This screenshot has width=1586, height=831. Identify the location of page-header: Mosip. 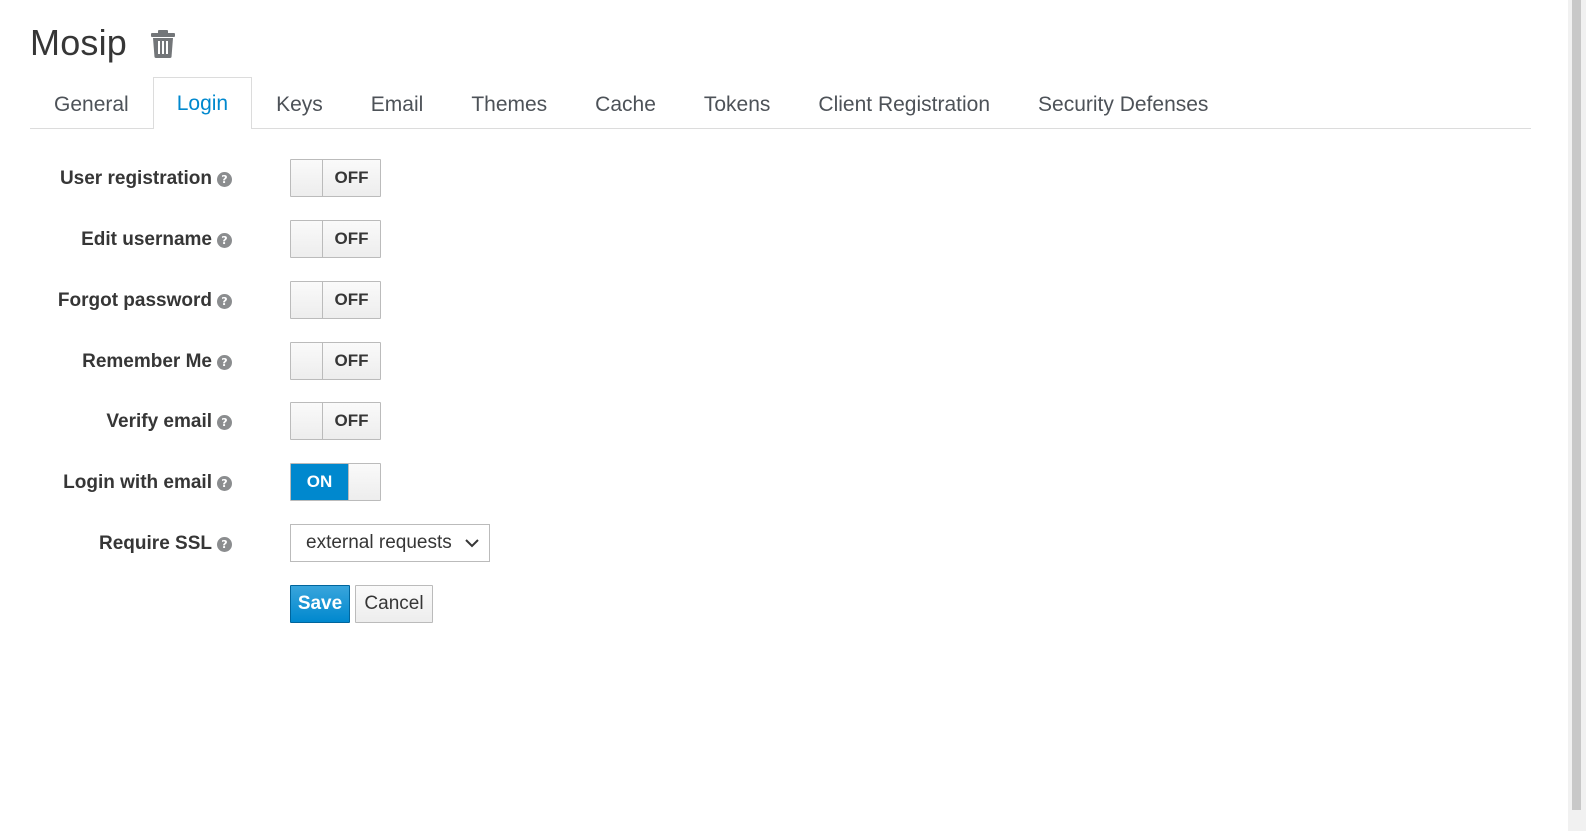
(103, 43).